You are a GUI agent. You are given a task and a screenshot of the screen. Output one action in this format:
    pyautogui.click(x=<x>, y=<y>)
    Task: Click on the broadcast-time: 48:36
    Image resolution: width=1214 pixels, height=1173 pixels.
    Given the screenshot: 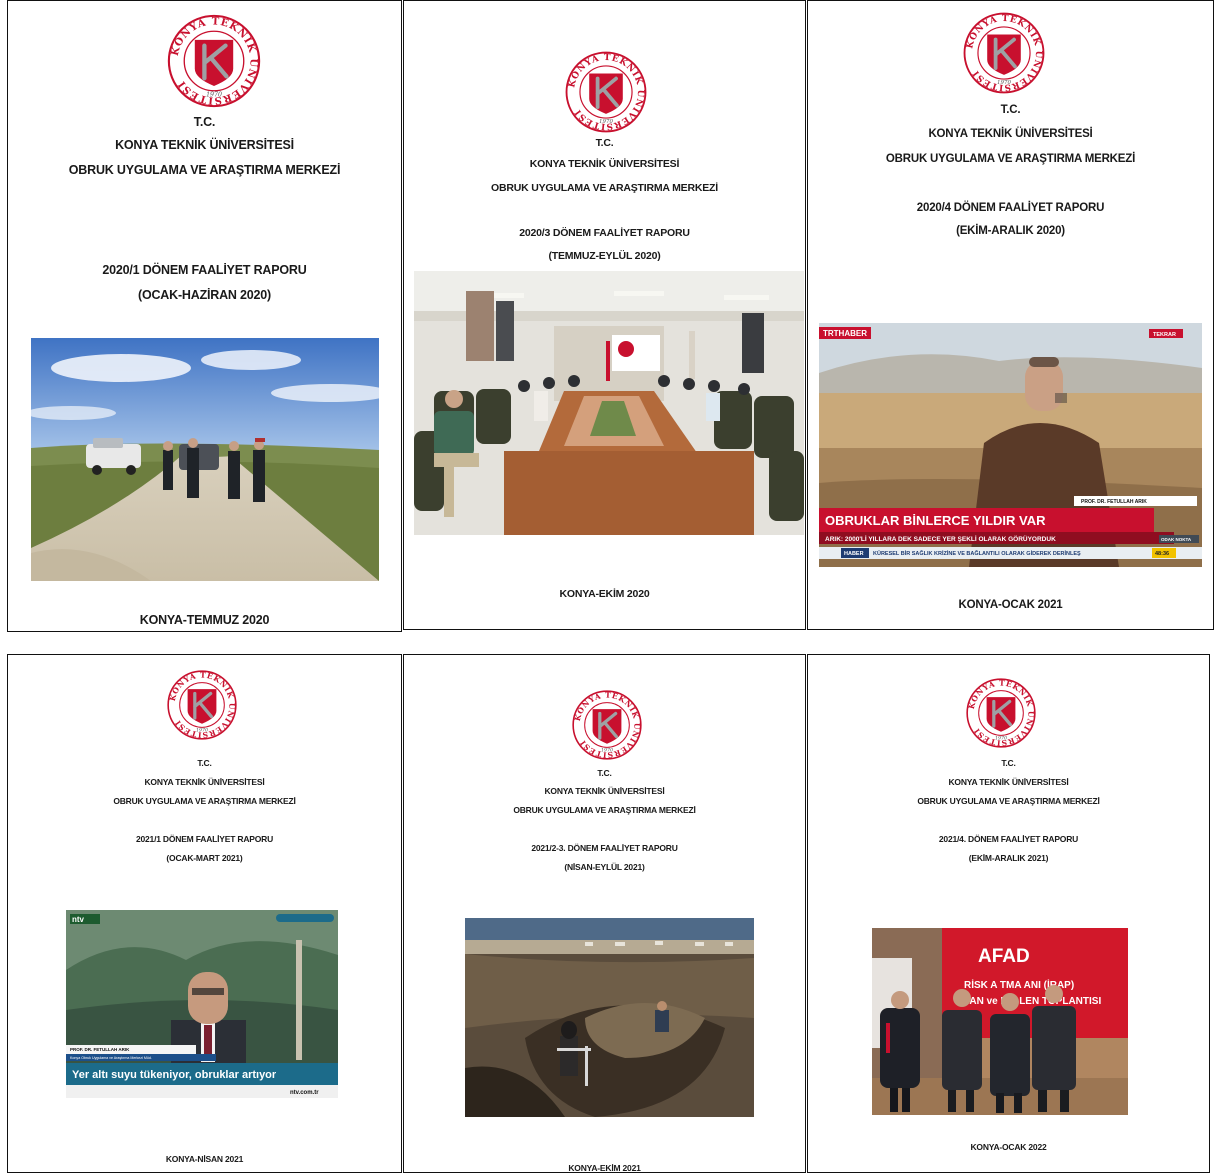 What is the action you would take?
    pyautogui.click(x=1162, y=554)
    